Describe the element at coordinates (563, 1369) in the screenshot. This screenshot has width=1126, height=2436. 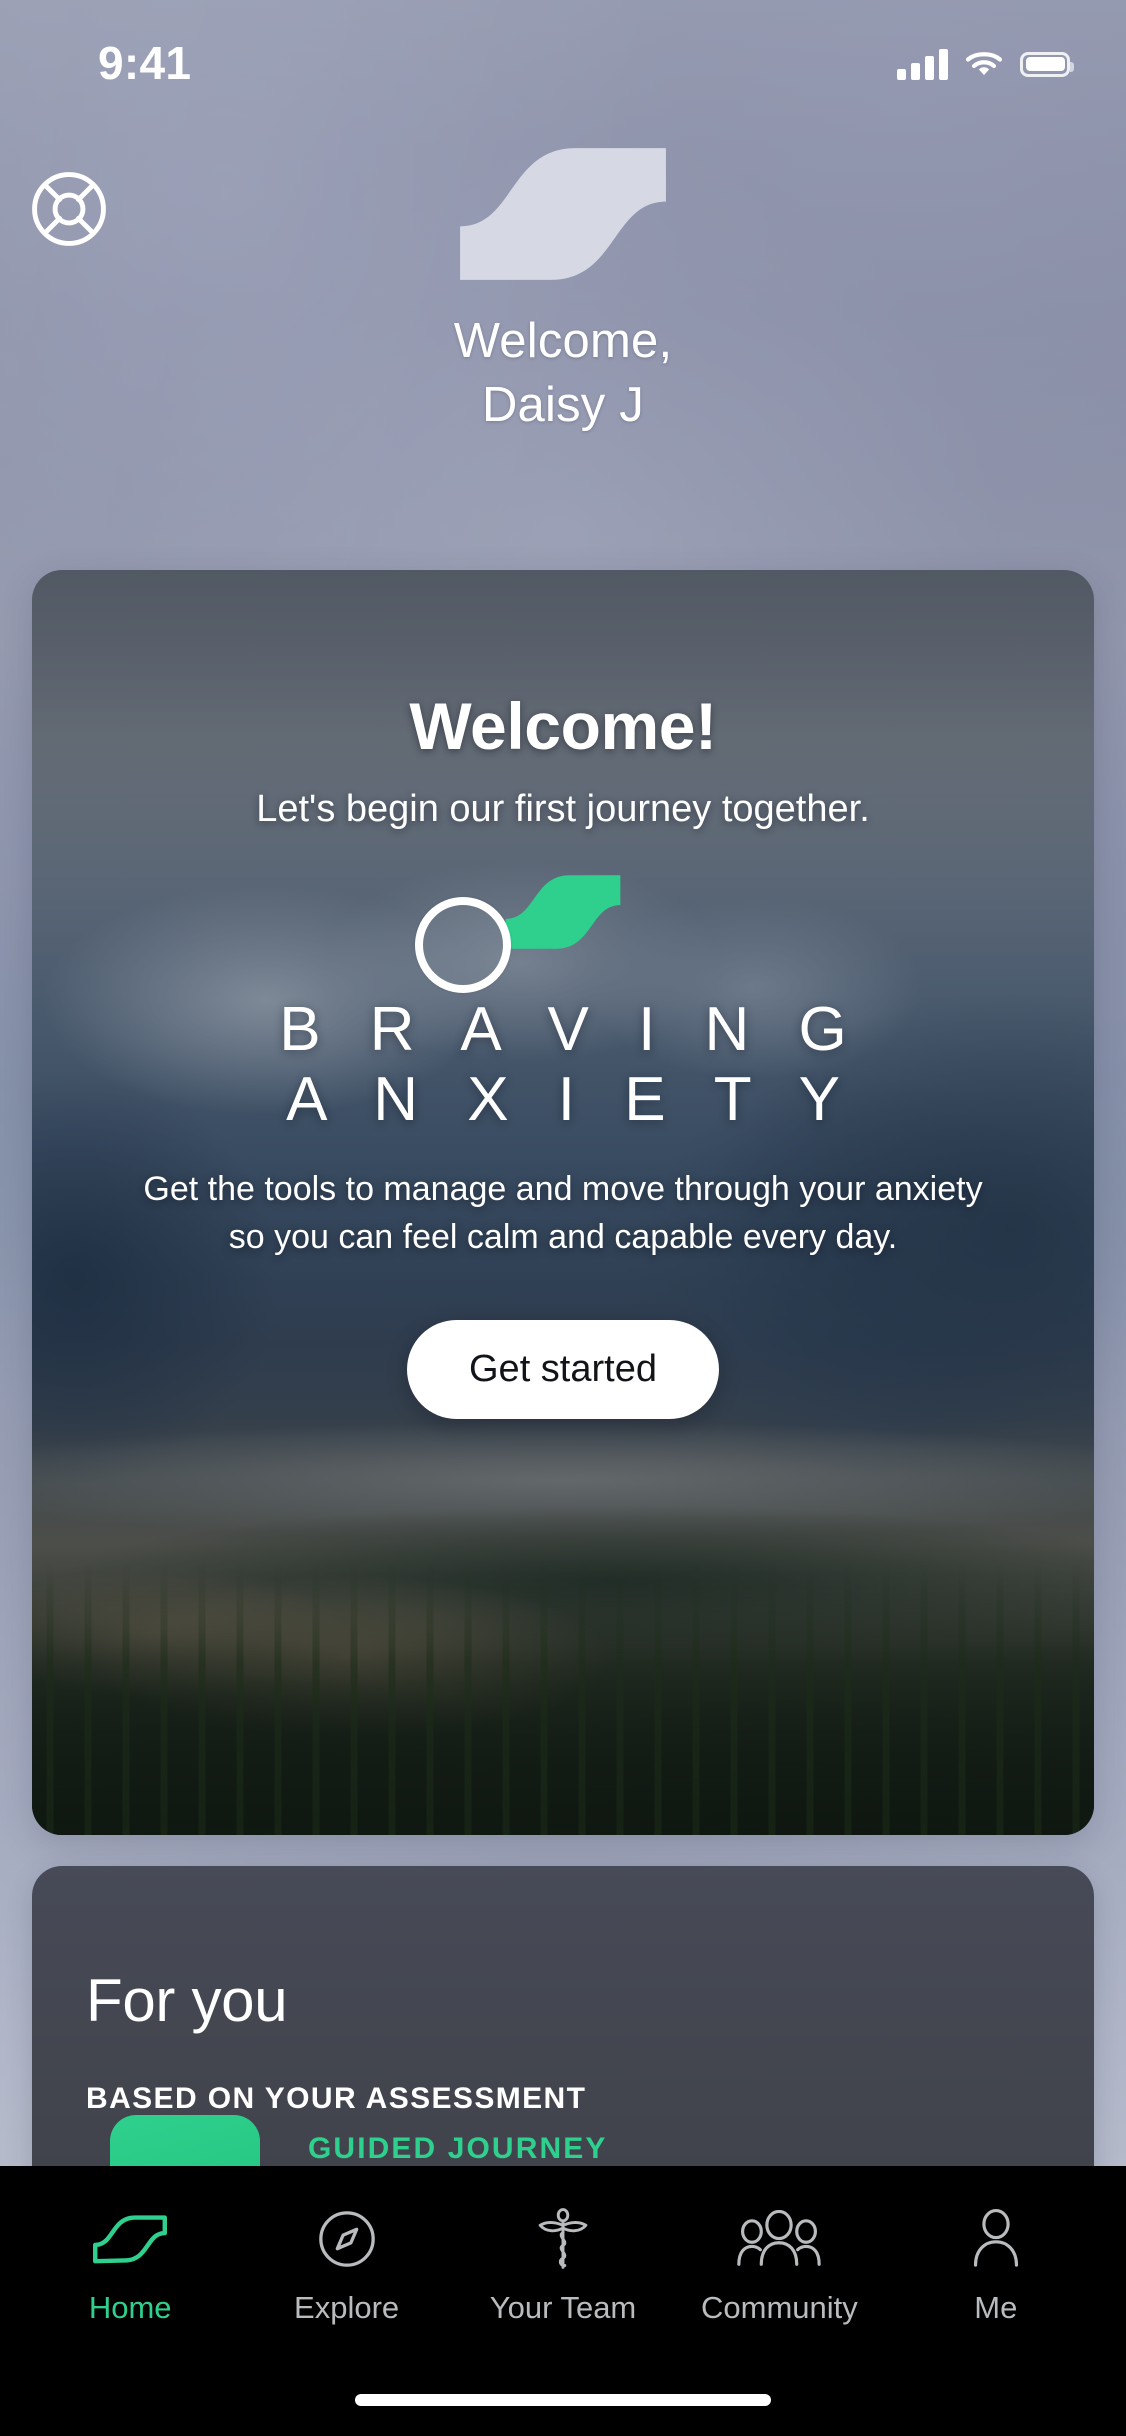
I see `get-started-button: Get started` at that location.